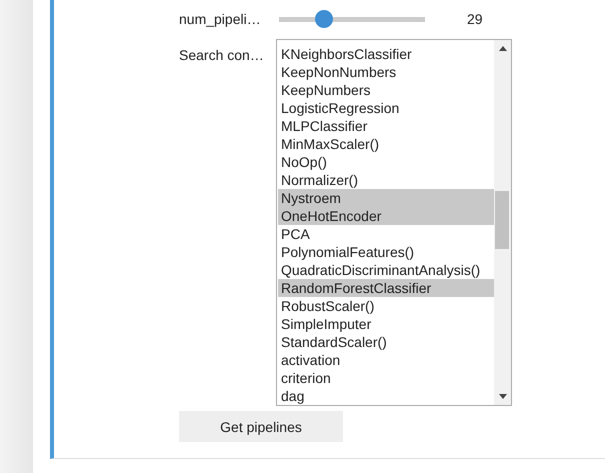 The height and width of the screenshot is (473, 605). I want to click on list-option: NoOp(), so click(386, 162).